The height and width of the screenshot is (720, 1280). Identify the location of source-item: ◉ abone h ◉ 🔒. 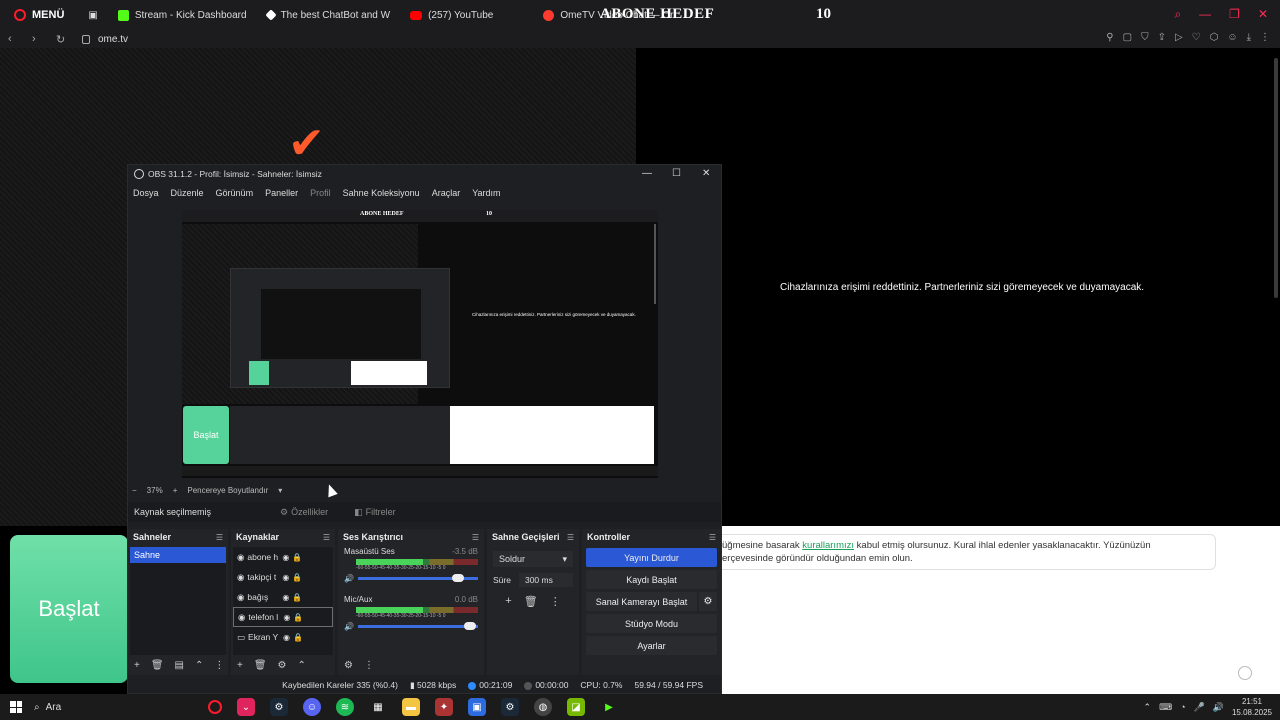
(283, 557).